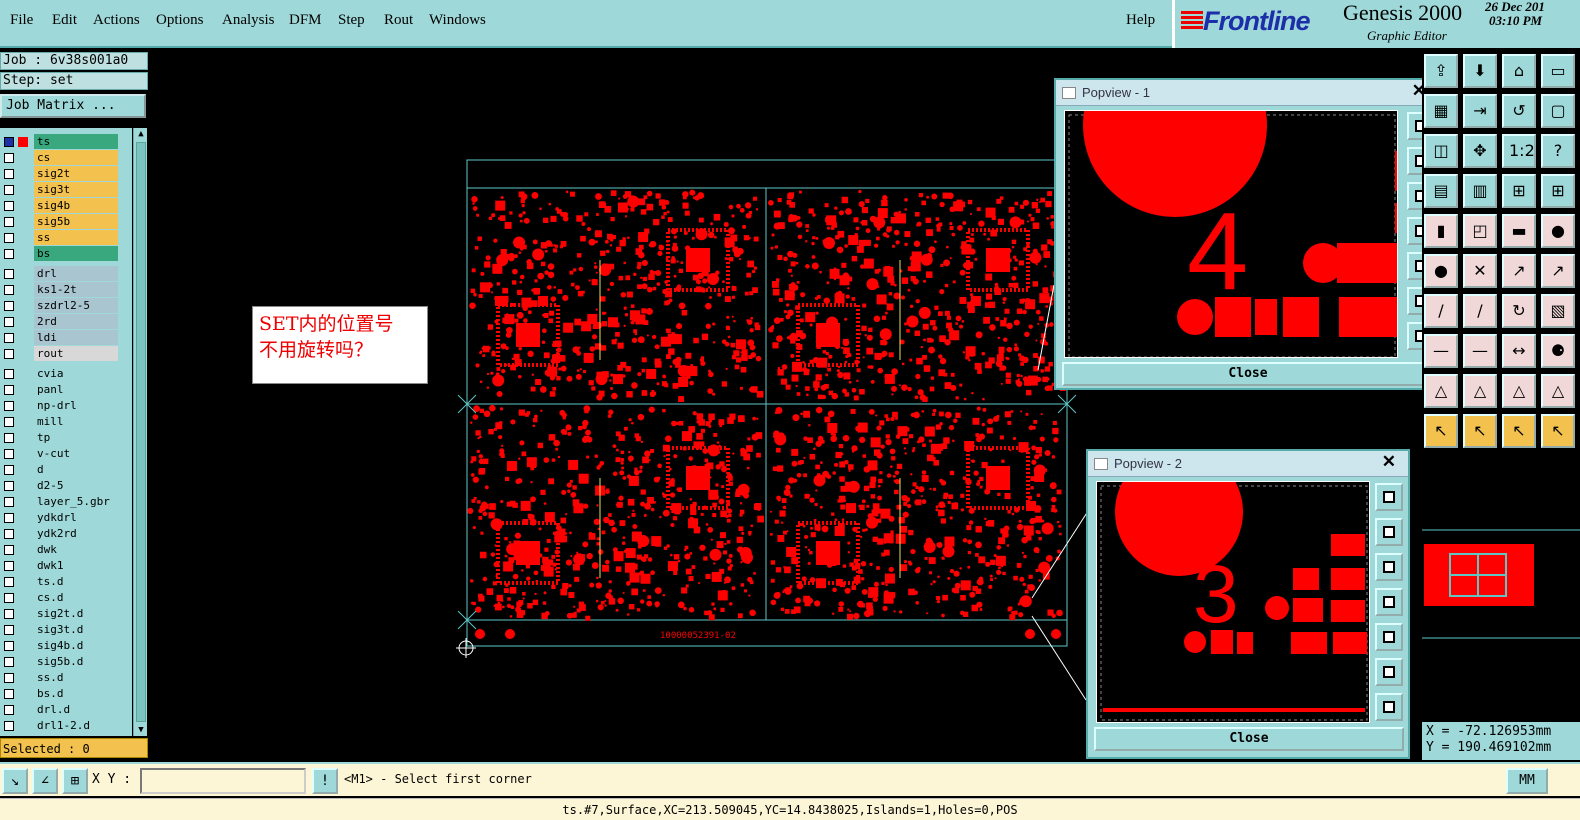 The image size is (1580, 820). Describe the element at coordinates (66, 238) in the screenshot. I see `layer-row: ss` at that location.